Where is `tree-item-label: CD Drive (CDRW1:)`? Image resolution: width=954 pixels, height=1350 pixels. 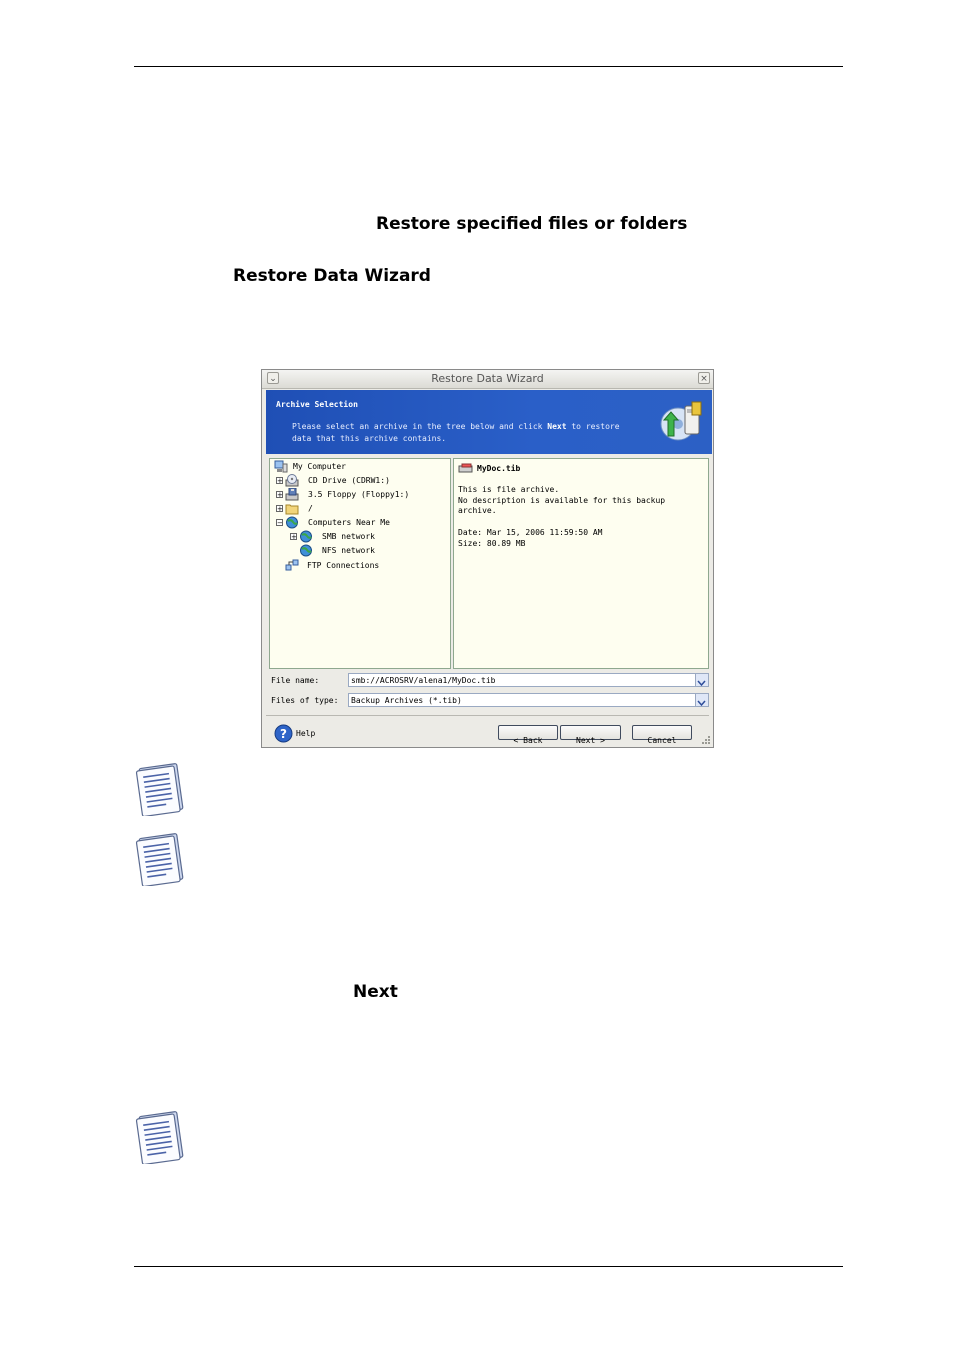 tree-item-label: CD Drive (CDRW1:) is located at coordinates (349, 480).